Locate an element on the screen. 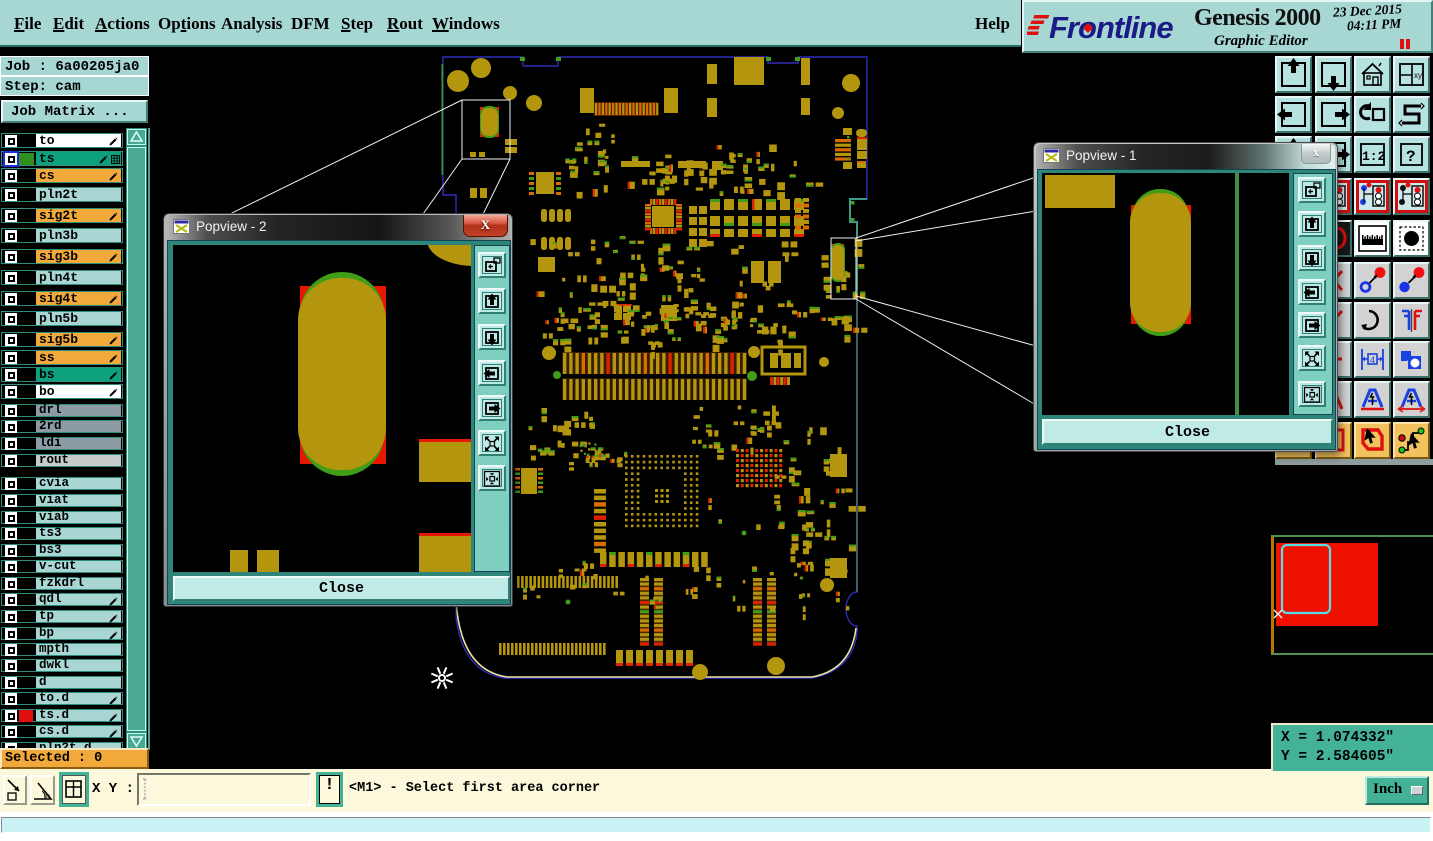 This screenshot has height=841, width=1433. svg-text: ok is located at coordinates (47, 797).